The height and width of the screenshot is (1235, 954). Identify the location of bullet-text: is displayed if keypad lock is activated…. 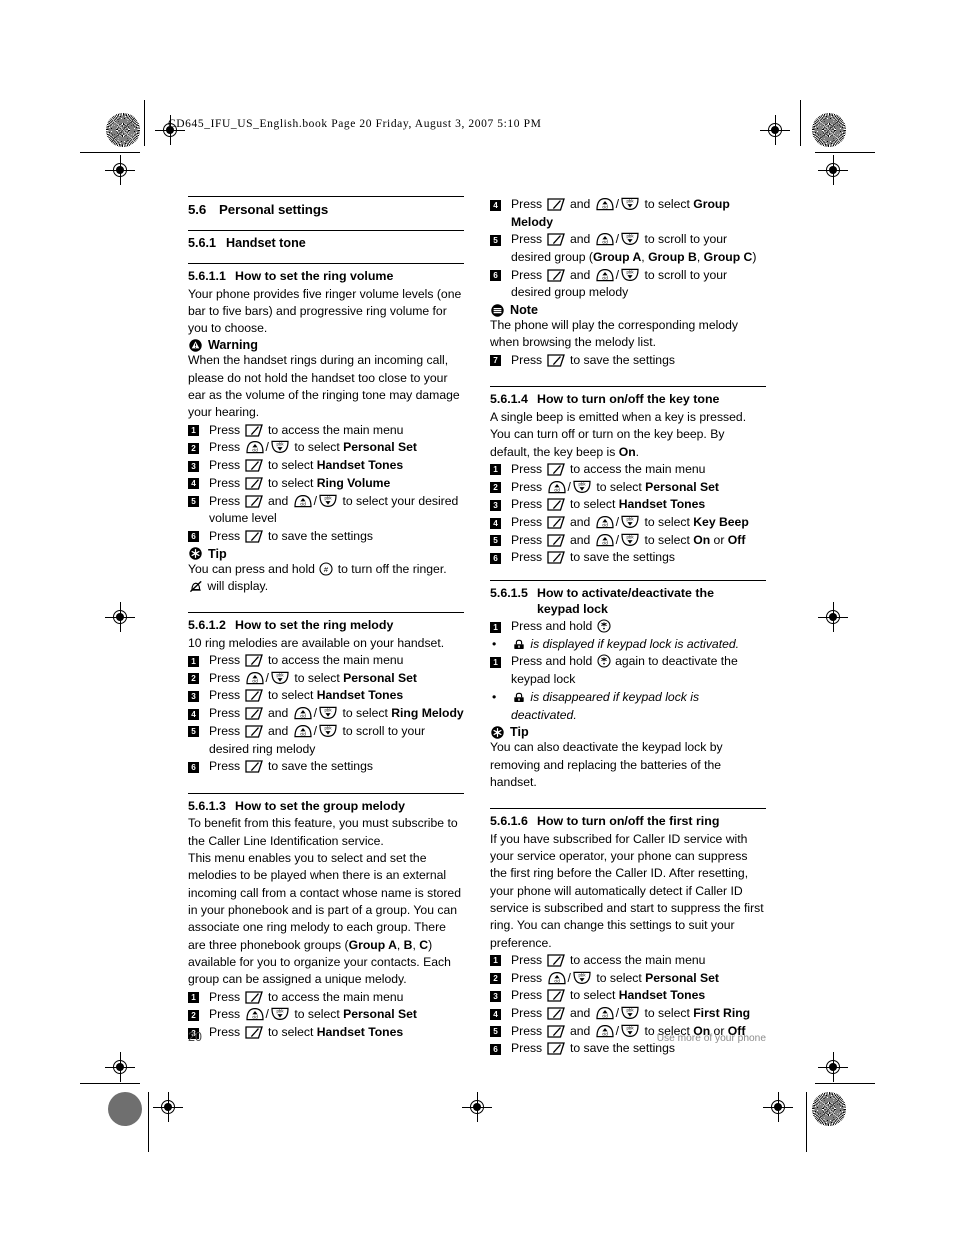
(635, 643).